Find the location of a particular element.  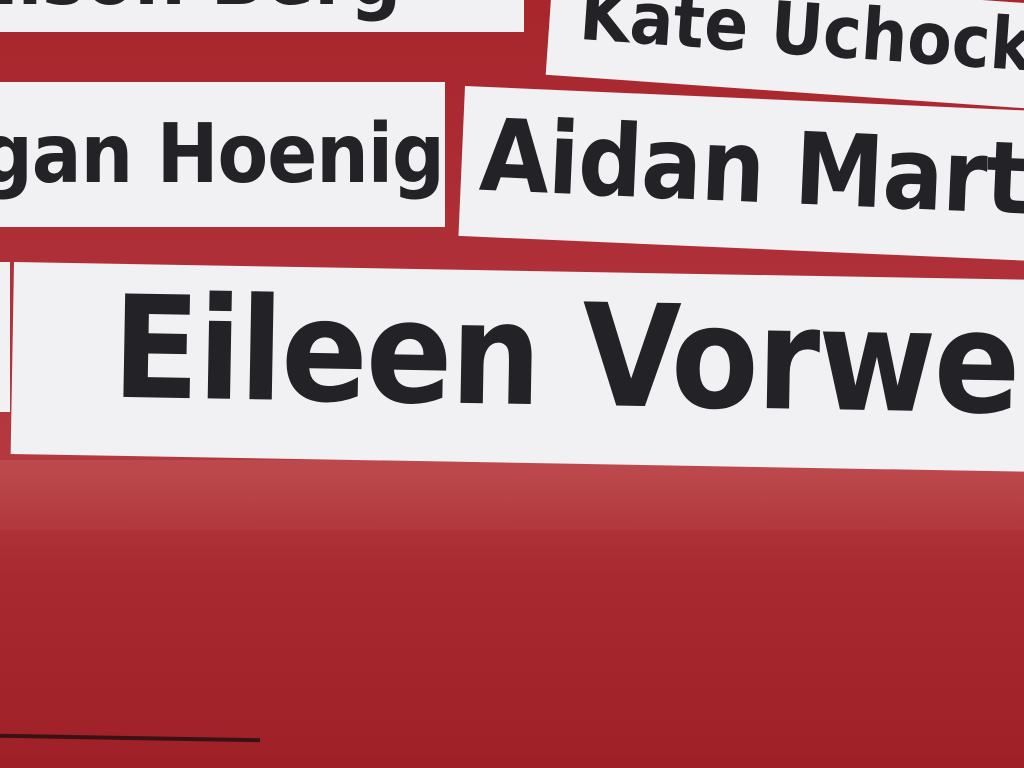

name-text: gan Hoenig is located at coordinates (222, 154).